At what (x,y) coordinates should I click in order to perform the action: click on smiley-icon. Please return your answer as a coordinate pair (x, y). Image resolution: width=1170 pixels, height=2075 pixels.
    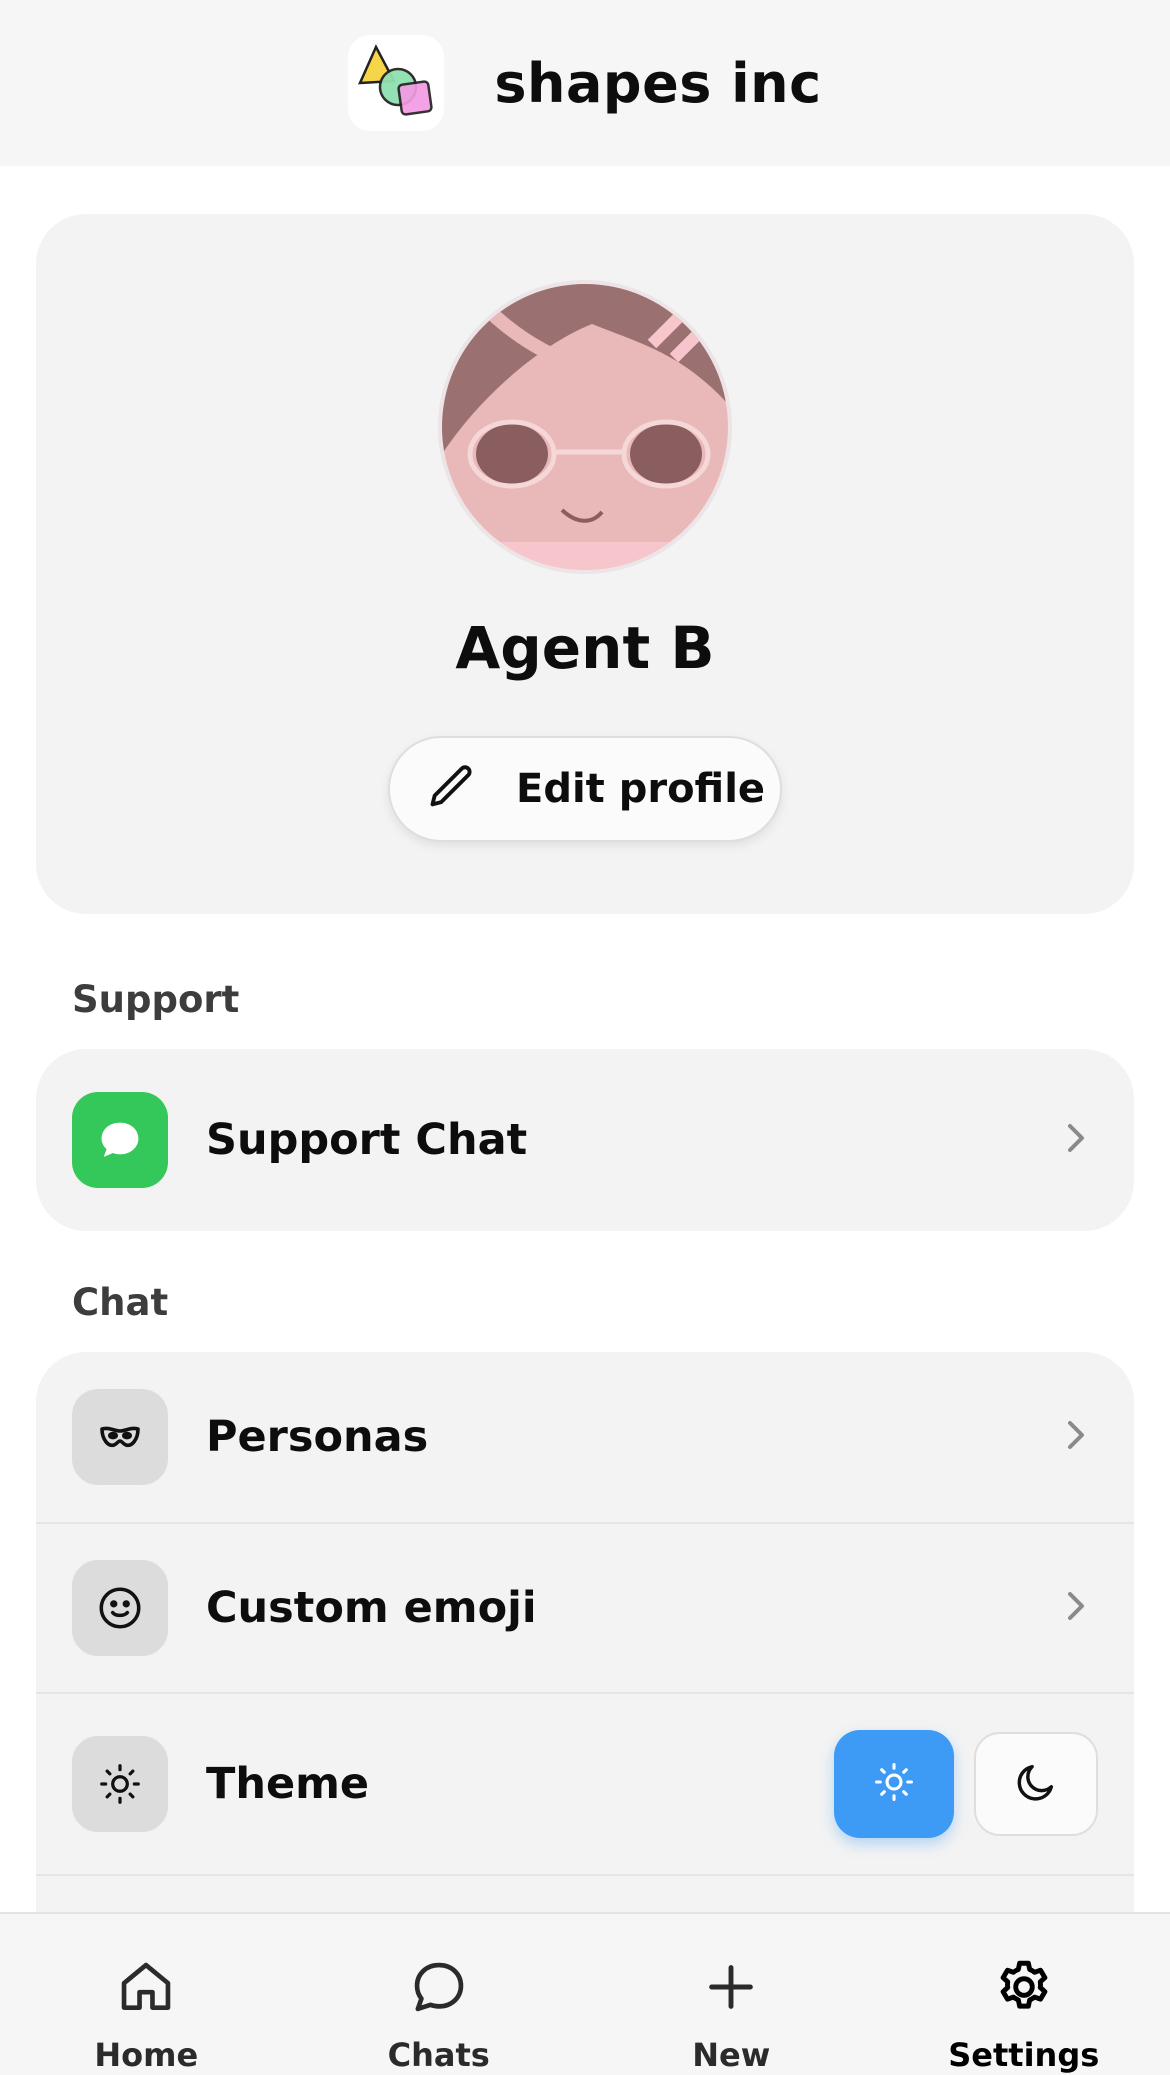
    Looking at the image, I should click on (120, 1608).